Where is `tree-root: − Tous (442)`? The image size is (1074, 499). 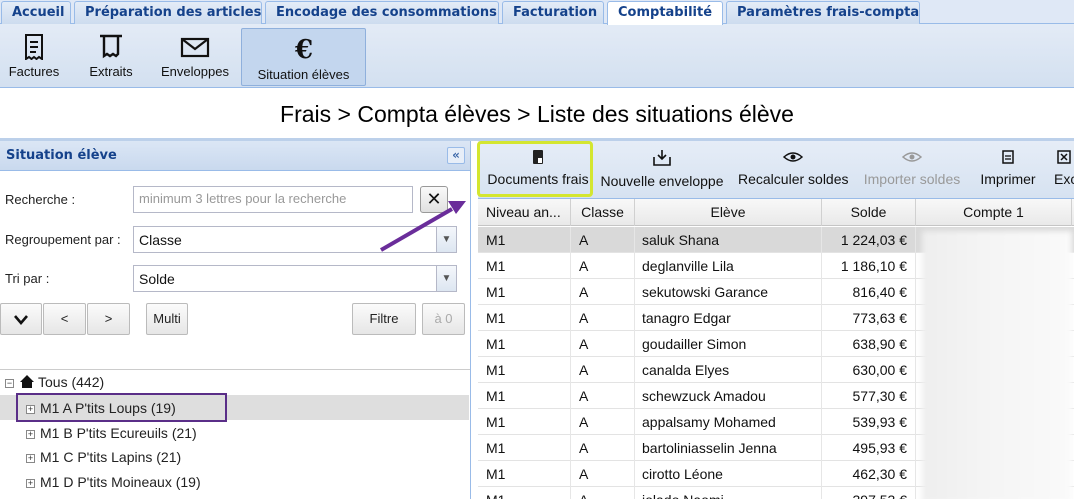
tree-root: − Tous (442) is located at coordinates (54, 382).